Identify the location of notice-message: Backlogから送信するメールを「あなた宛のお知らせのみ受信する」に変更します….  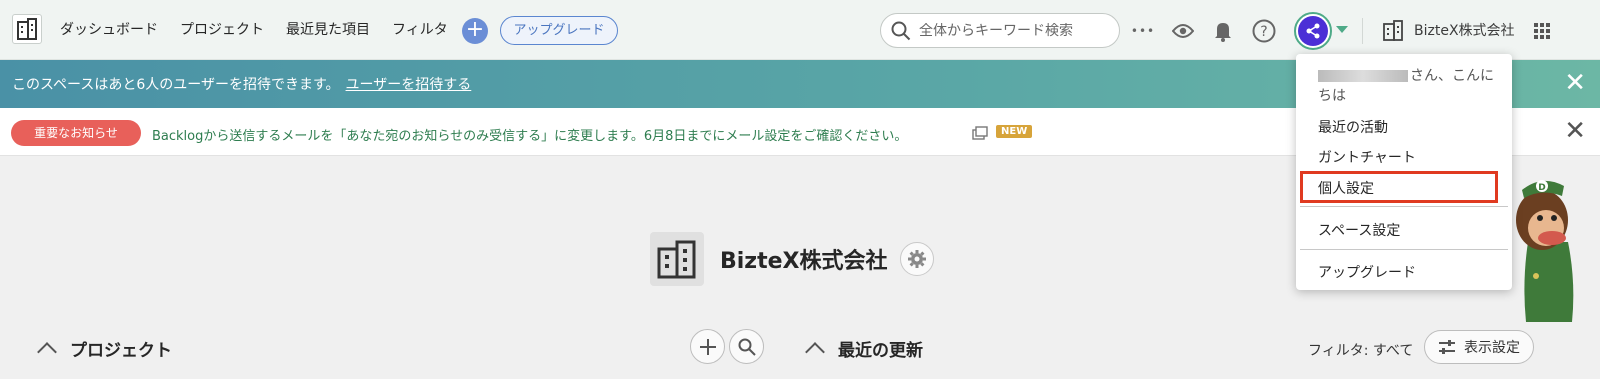
(529, 134).